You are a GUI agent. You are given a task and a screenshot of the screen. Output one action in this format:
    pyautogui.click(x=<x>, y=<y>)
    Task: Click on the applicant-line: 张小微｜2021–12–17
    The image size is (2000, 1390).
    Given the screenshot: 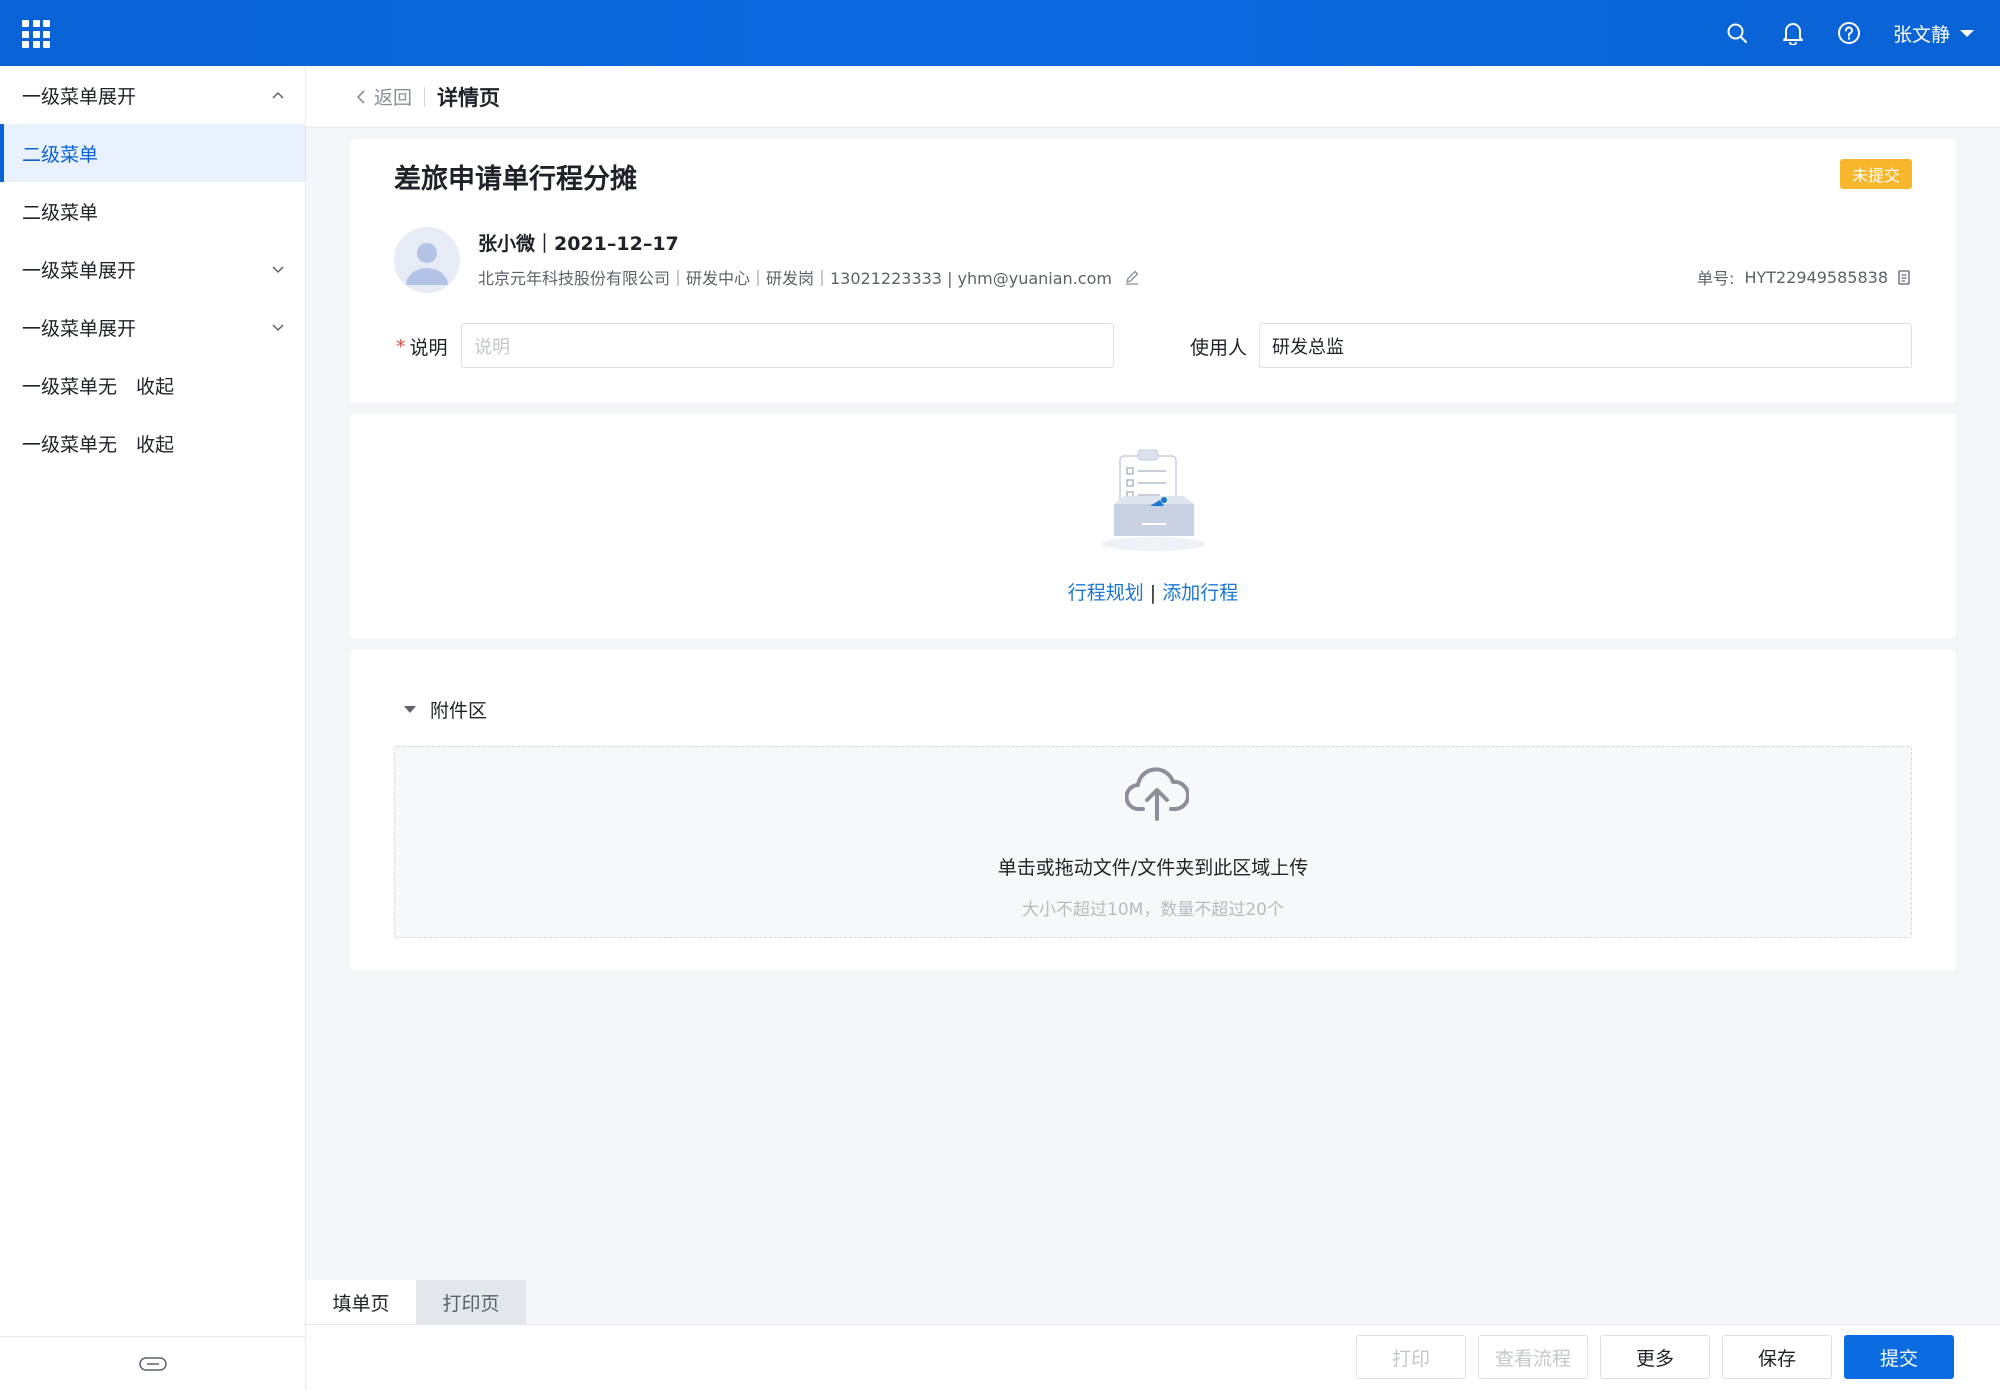 What is the action you would take?
    pyautogui.click(x=578, y=244)
    